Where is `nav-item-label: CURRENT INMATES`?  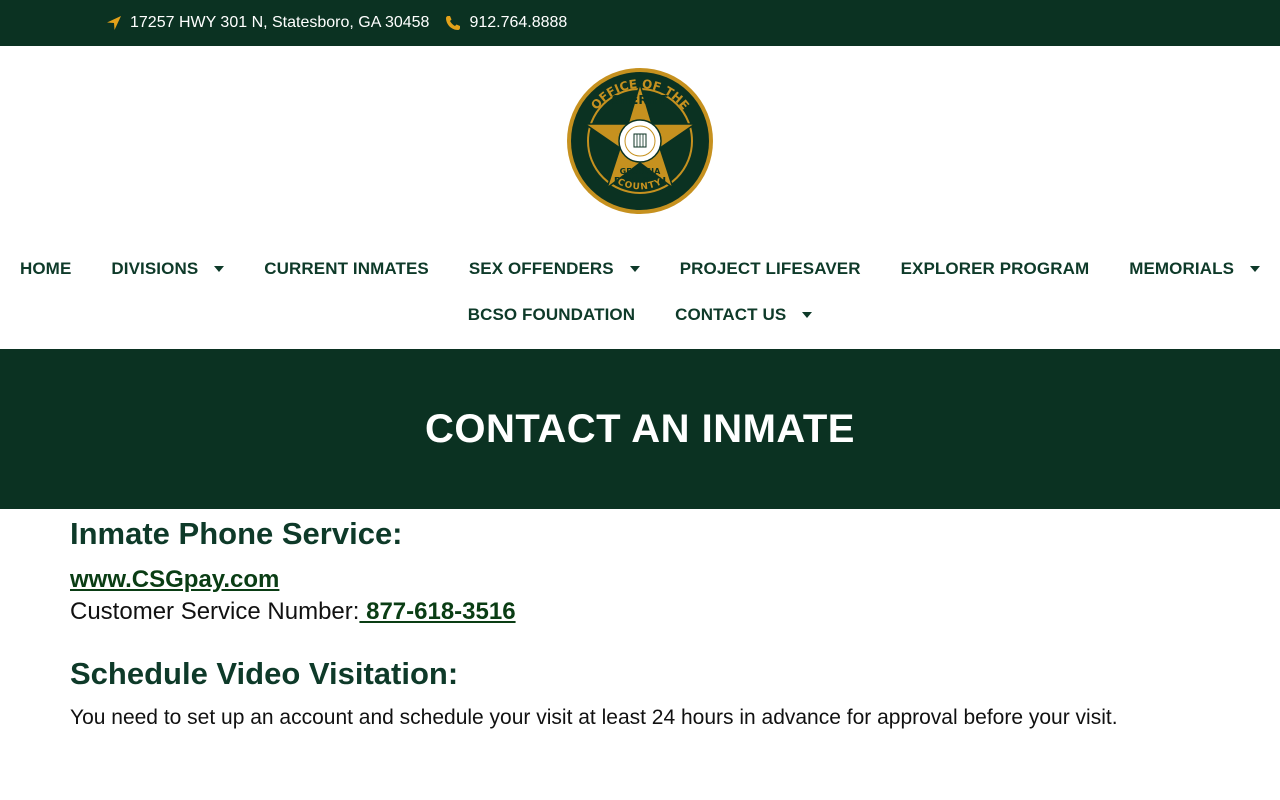
nav-item-label: CURRENT INMATES is located at coordinates (346, 268).